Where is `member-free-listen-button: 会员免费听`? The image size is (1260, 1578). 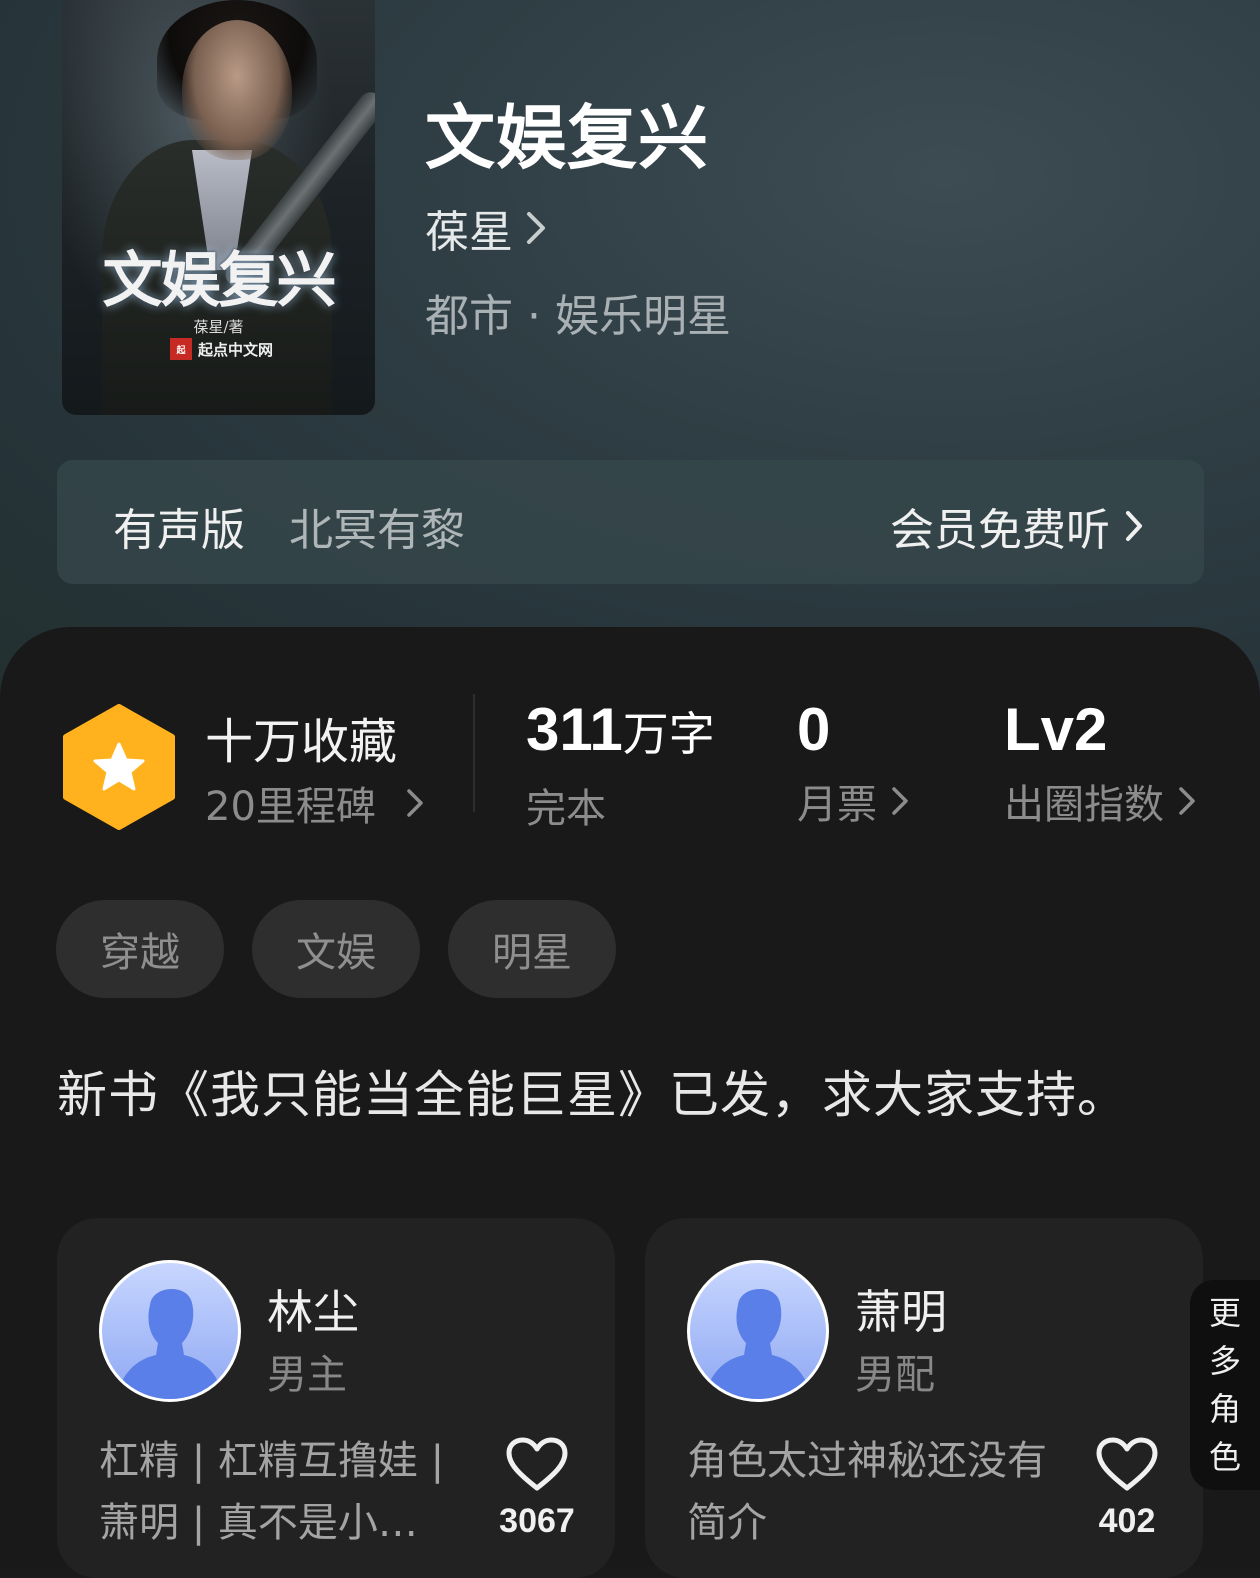 member-free-listen-button: 会员免费听 is located at coordinates (1017, 526).